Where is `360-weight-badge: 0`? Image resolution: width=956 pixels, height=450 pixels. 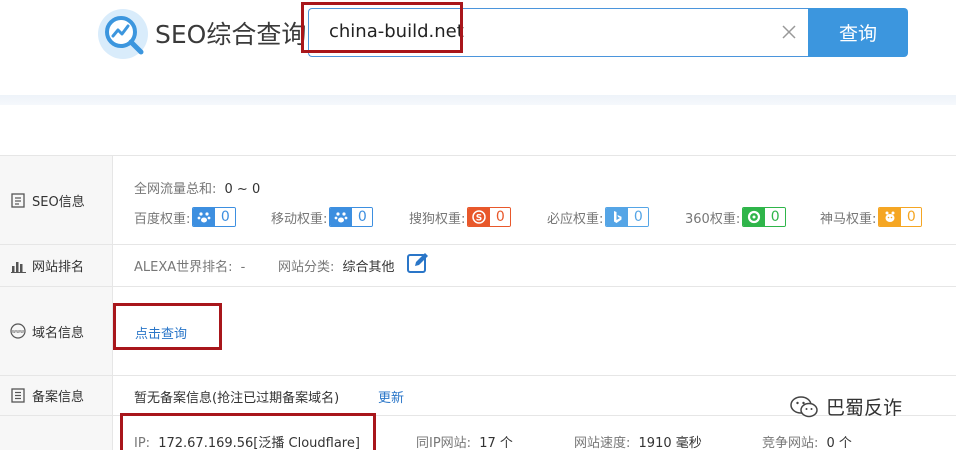
360-weight-badge: 0 is located at coordinates (764, 217).